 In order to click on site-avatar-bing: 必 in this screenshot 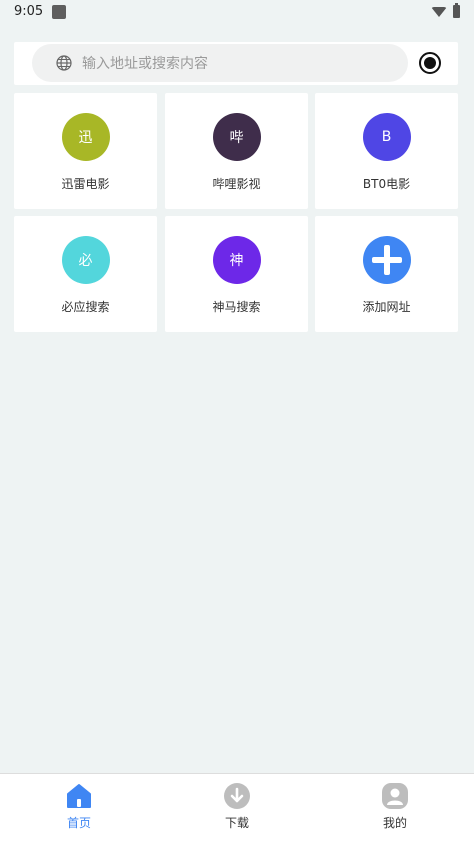, I will do `click(85, 260)`.